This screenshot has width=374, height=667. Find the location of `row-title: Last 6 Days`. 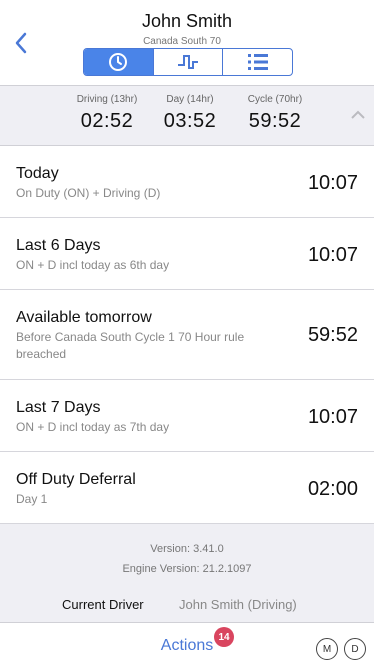

row-title: Last 6 Days is located at coordinates (58, 245).